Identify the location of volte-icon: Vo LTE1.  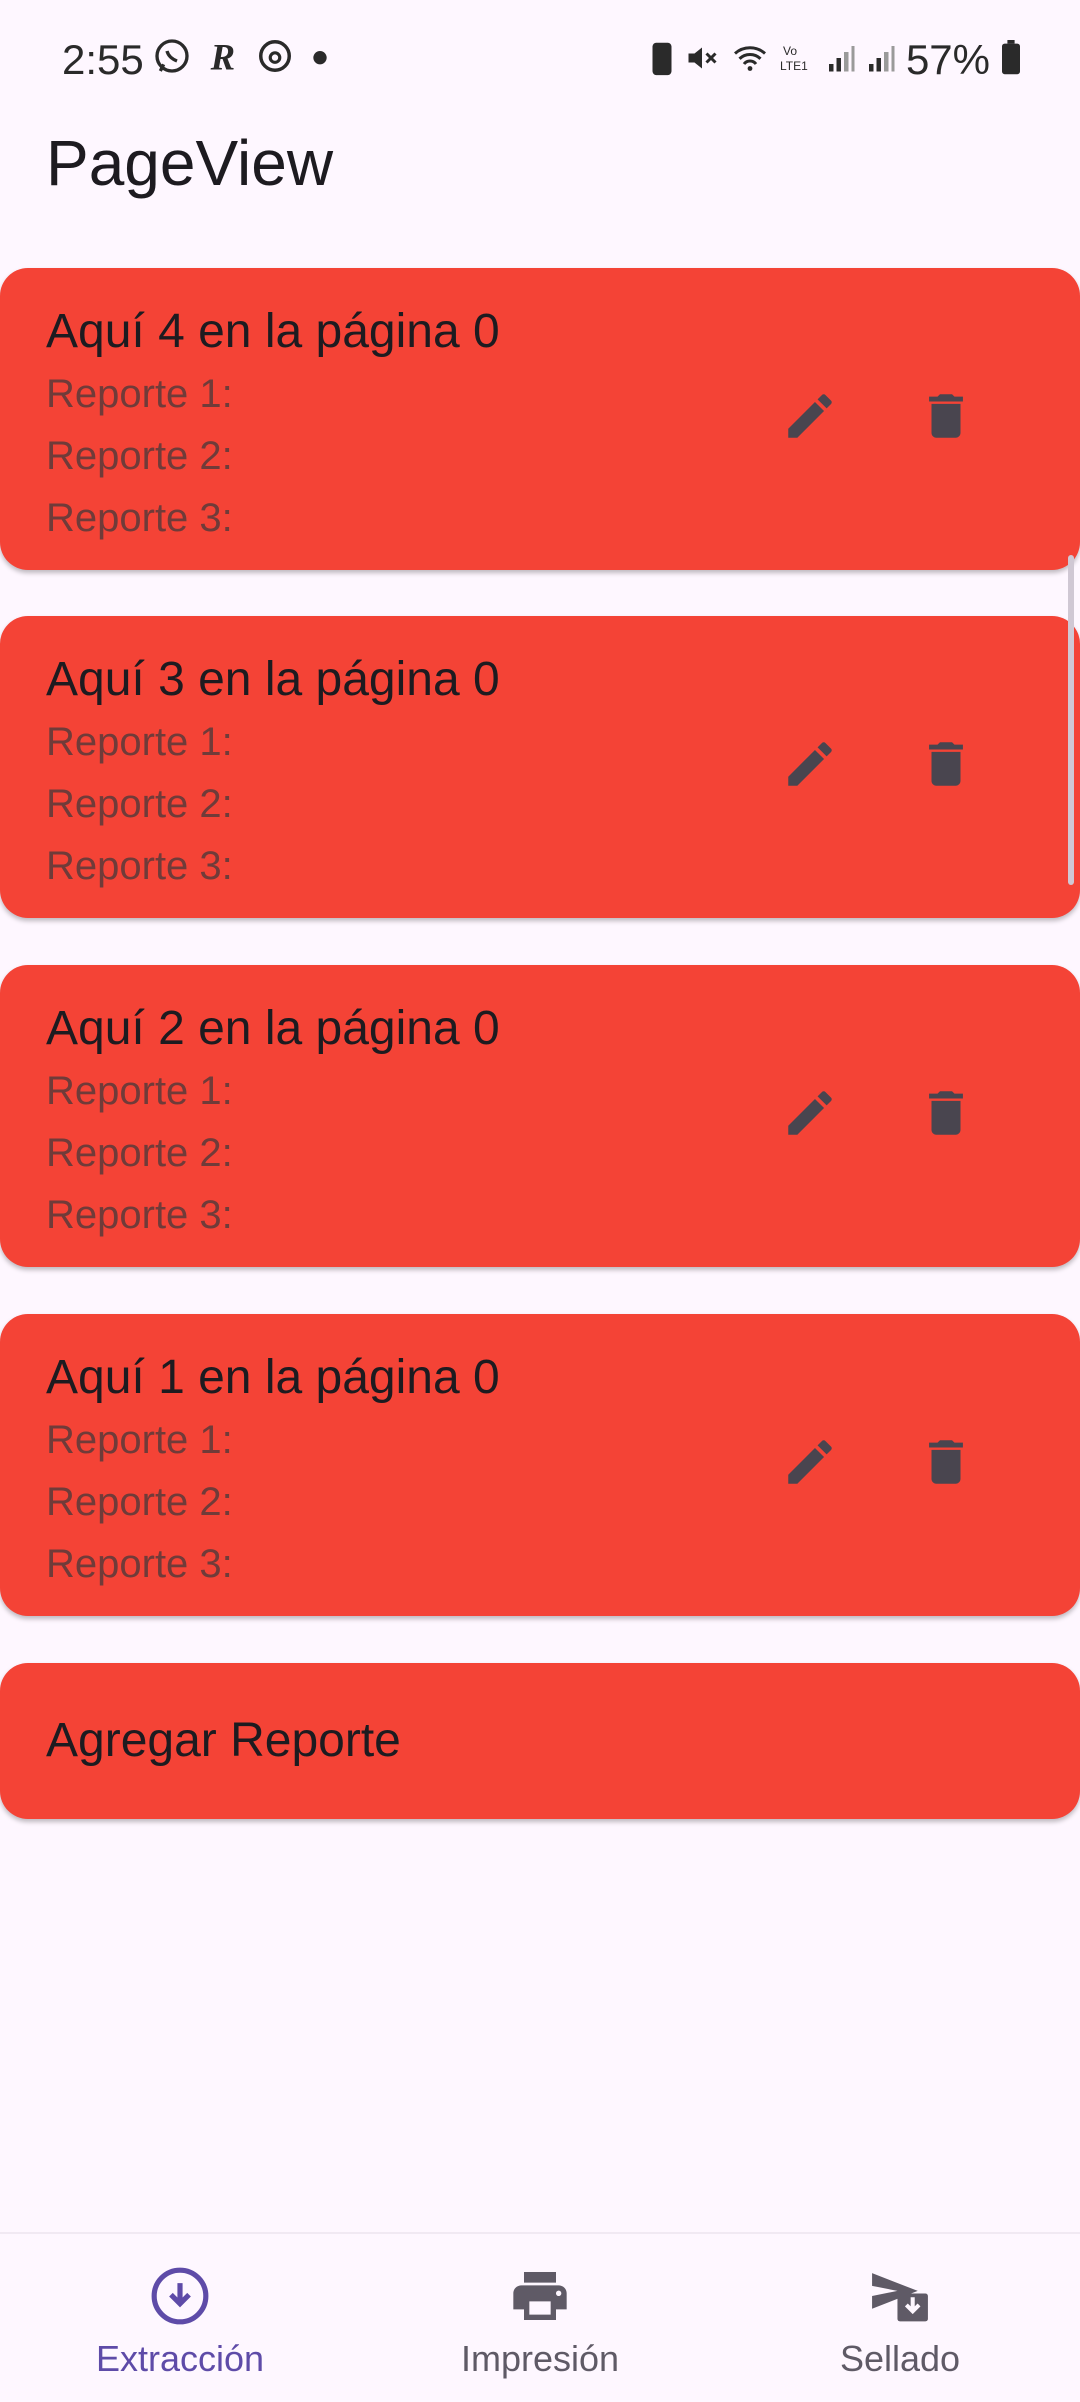
(798, 60).